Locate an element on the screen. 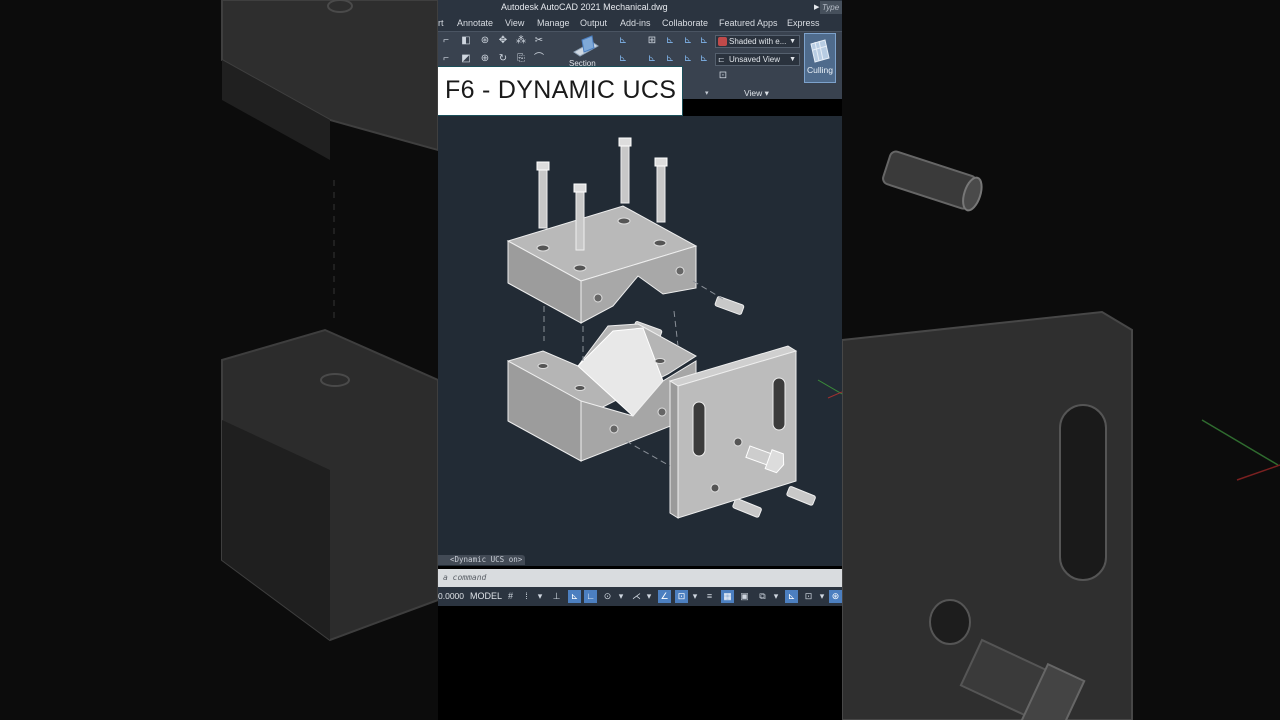  culling-label: Culling is located at coordinates (820, 70).